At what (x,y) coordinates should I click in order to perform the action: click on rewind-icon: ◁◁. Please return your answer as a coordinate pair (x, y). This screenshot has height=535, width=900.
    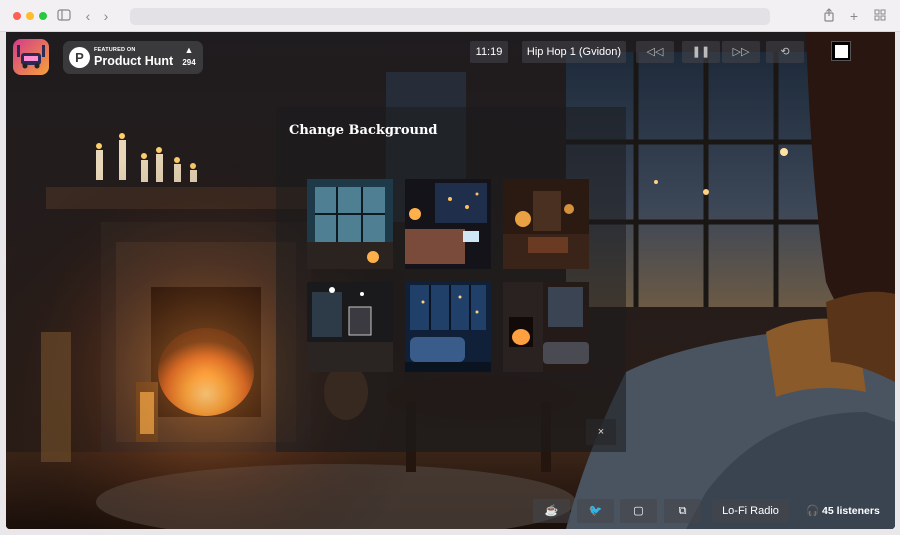
    Looking at the image, I should click on (655, 52).